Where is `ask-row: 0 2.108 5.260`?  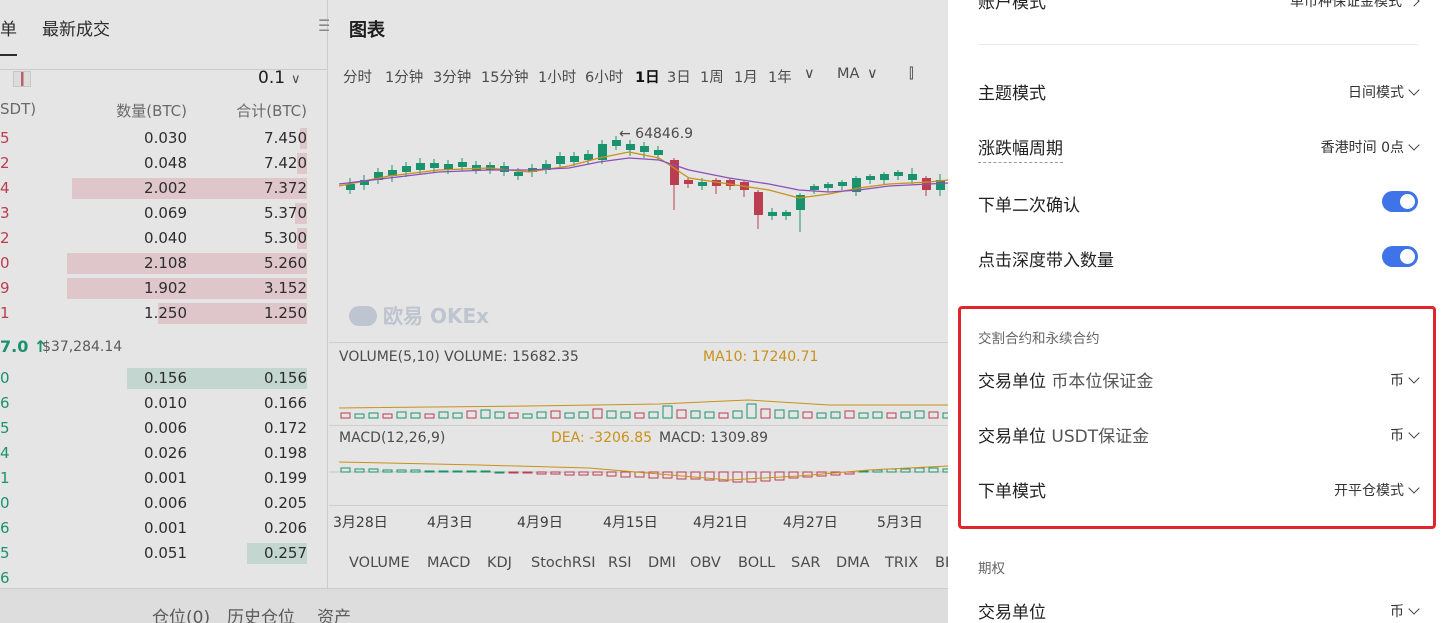
ask-row: 0 2.108 5.260 is located at coordinates (164, 263).